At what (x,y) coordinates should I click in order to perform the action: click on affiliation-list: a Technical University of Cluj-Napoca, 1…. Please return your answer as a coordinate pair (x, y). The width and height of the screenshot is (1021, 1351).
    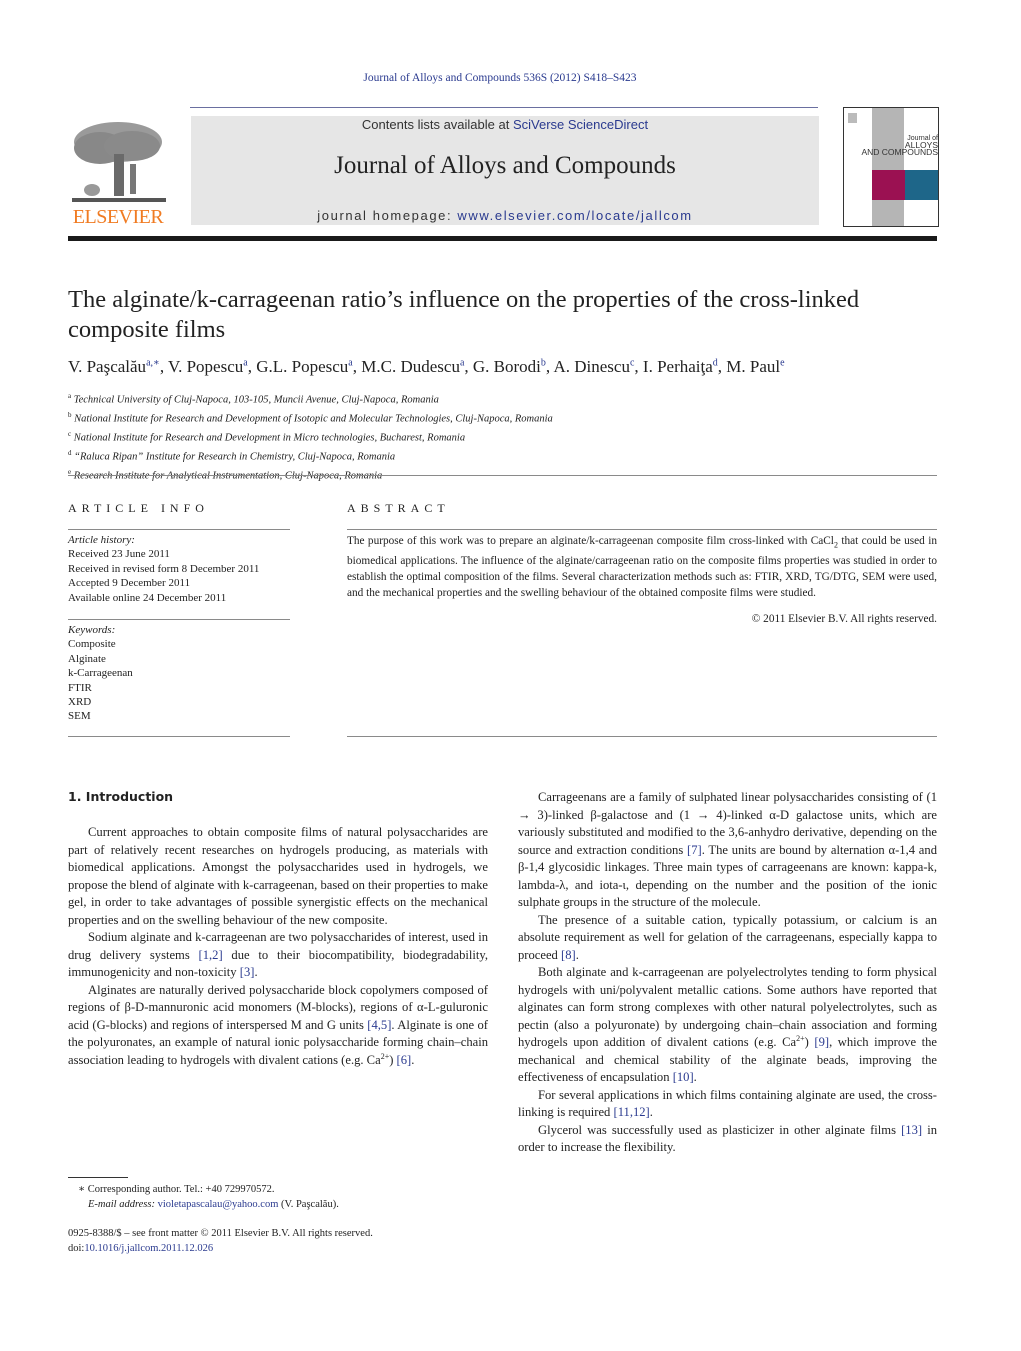
    Looking at the image, I should click on (418, 436).